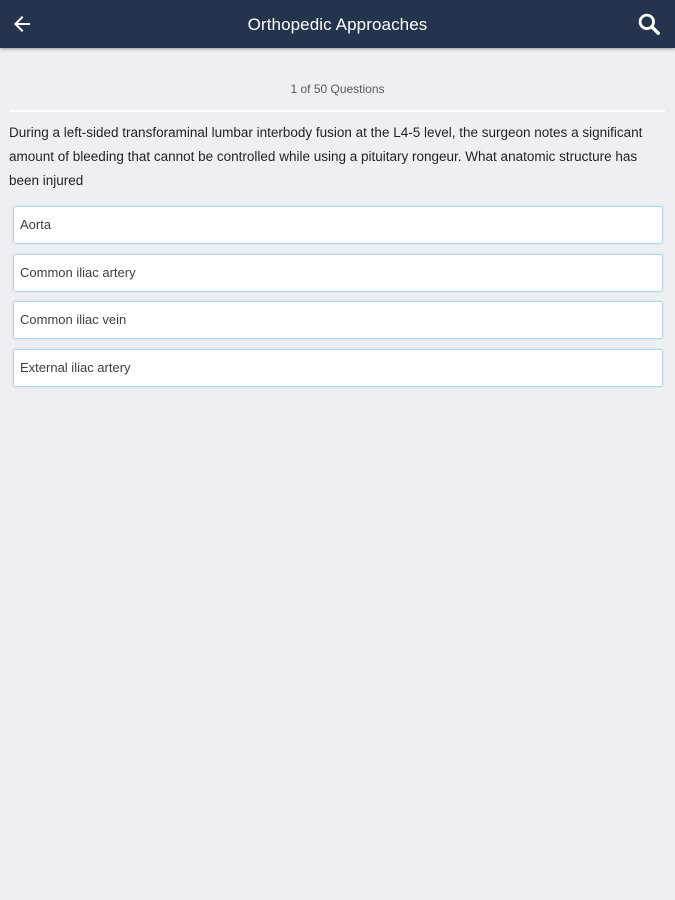 The width and height of the screenshot is (675, 900). Describe the element at coordinates (337, 111) in the screenshot. I see `divider` at that location.